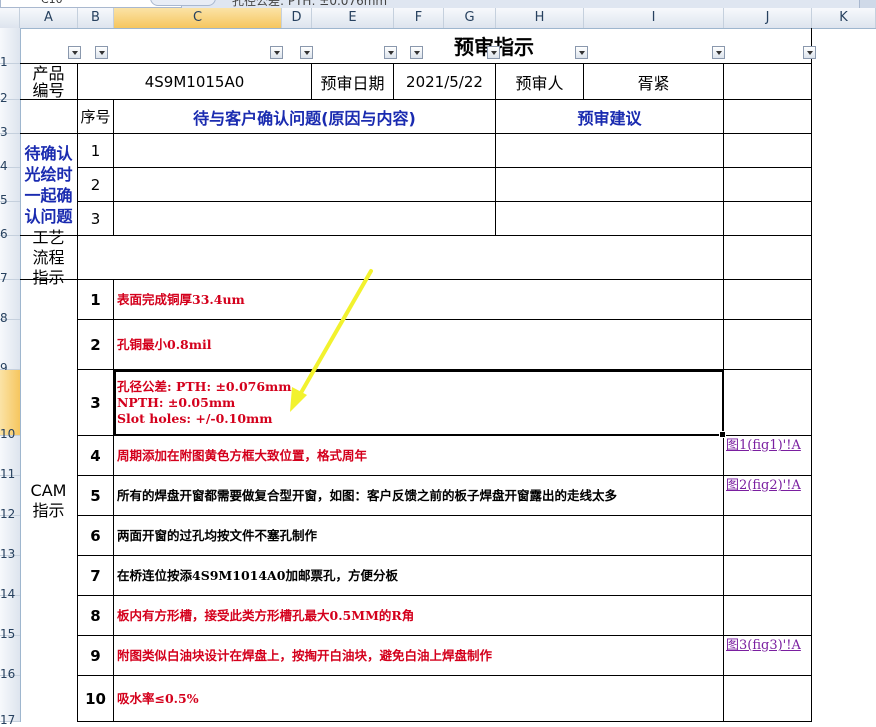  I want to click on instruction-number: 10, so click(96, 699).